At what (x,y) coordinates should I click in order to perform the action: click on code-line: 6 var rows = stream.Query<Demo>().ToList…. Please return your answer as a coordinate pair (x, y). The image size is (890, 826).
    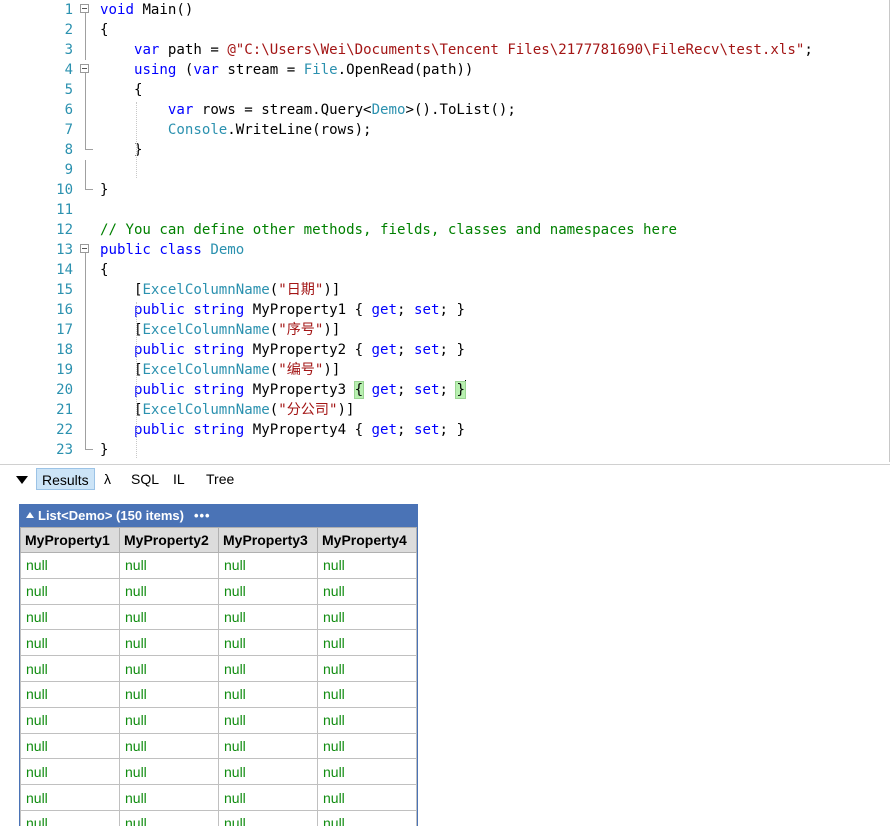
    Looking at the image, I should click on (440, 110).